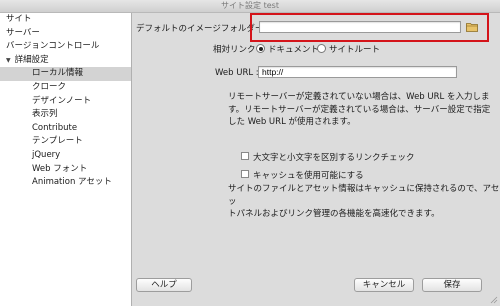 The height and width of the screenshot is (306, 500). I want to click on sidebar-item-label: テンプレート, so click(57, 141).